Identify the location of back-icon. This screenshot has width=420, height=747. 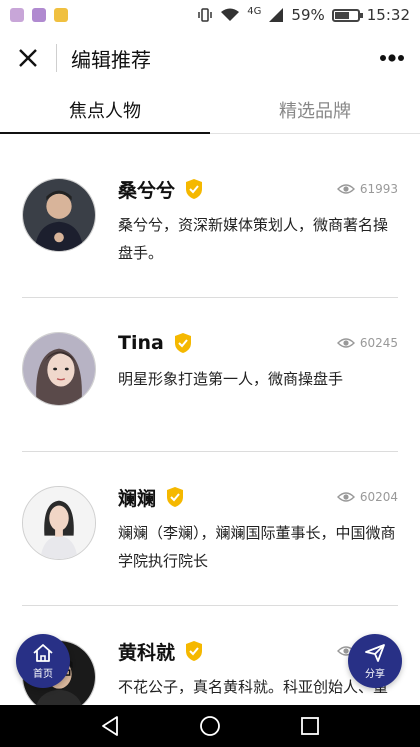
(110, 726).